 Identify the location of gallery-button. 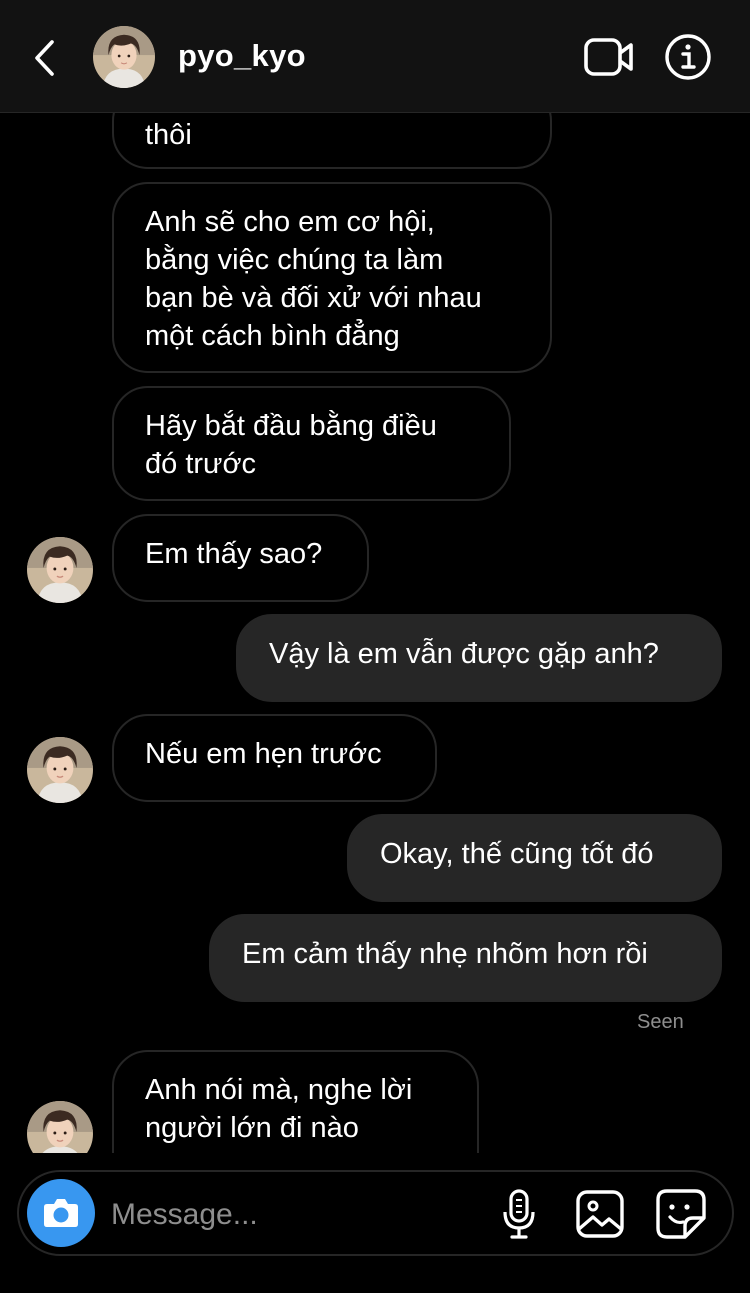
(600, 1214).